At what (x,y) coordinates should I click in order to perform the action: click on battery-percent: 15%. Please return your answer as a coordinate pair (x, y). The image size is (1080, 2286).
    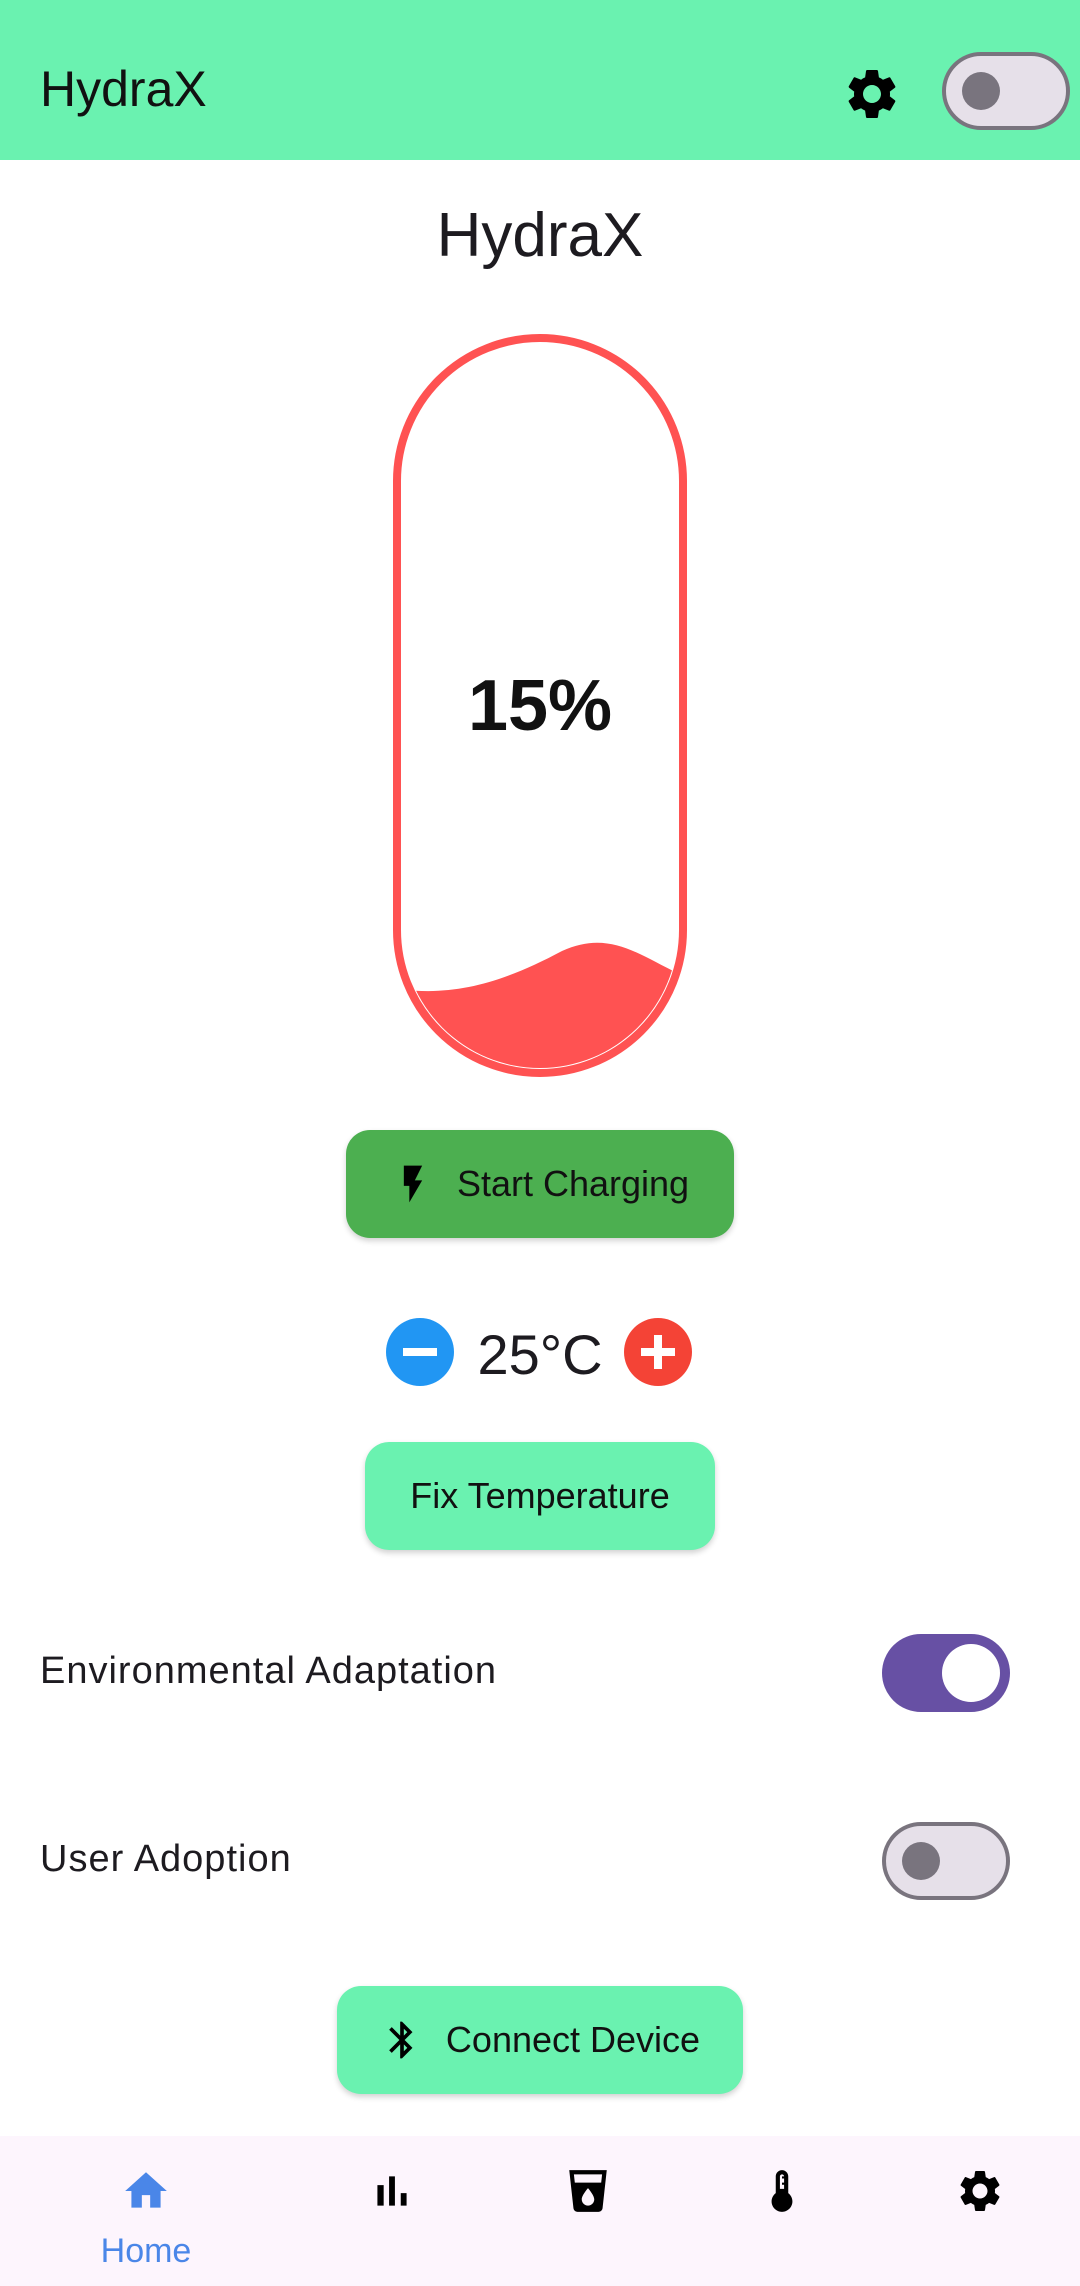
    Looking at the image, I should click on (540, 706).